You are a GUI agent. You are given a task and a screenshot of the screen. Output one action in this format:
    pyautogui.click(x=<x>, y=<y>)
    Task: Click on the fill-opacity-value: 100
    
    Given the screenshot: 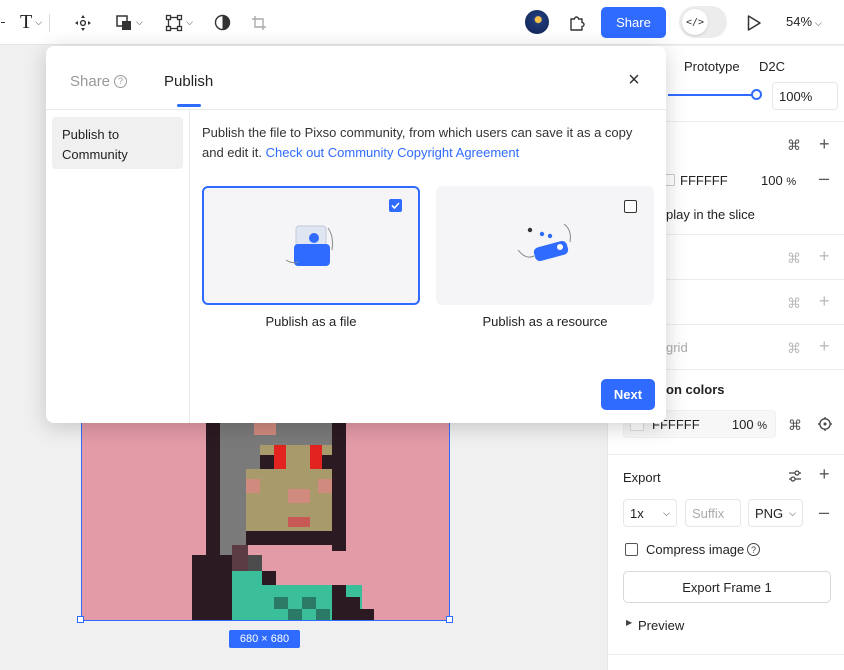 What is the action you would take?
    pyautogui.click(x=772, y=180)
    